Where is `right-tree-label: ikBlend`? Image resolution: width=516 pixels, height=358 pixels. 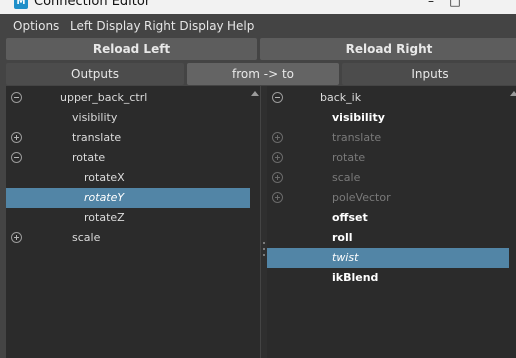 right-tree-label: ikBlend is located at coordinates (355, 277).